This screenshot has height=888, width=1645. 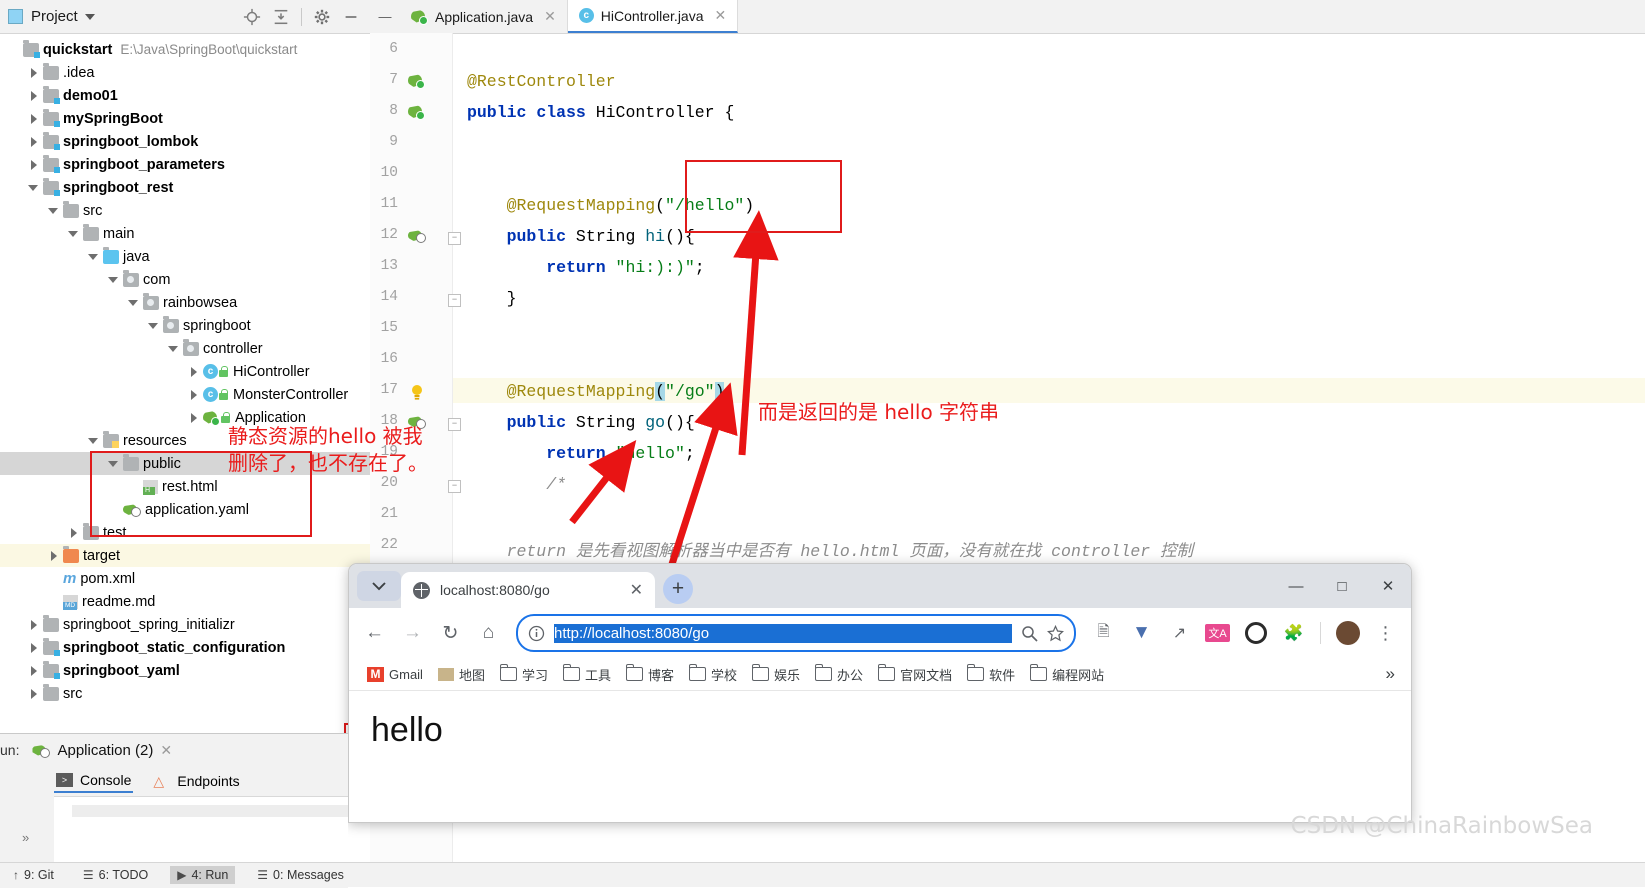 What do you see at coordinates (1342, 586) in the screenshot?
I see `maximize-button: □` at bounding box center [1342, 586].